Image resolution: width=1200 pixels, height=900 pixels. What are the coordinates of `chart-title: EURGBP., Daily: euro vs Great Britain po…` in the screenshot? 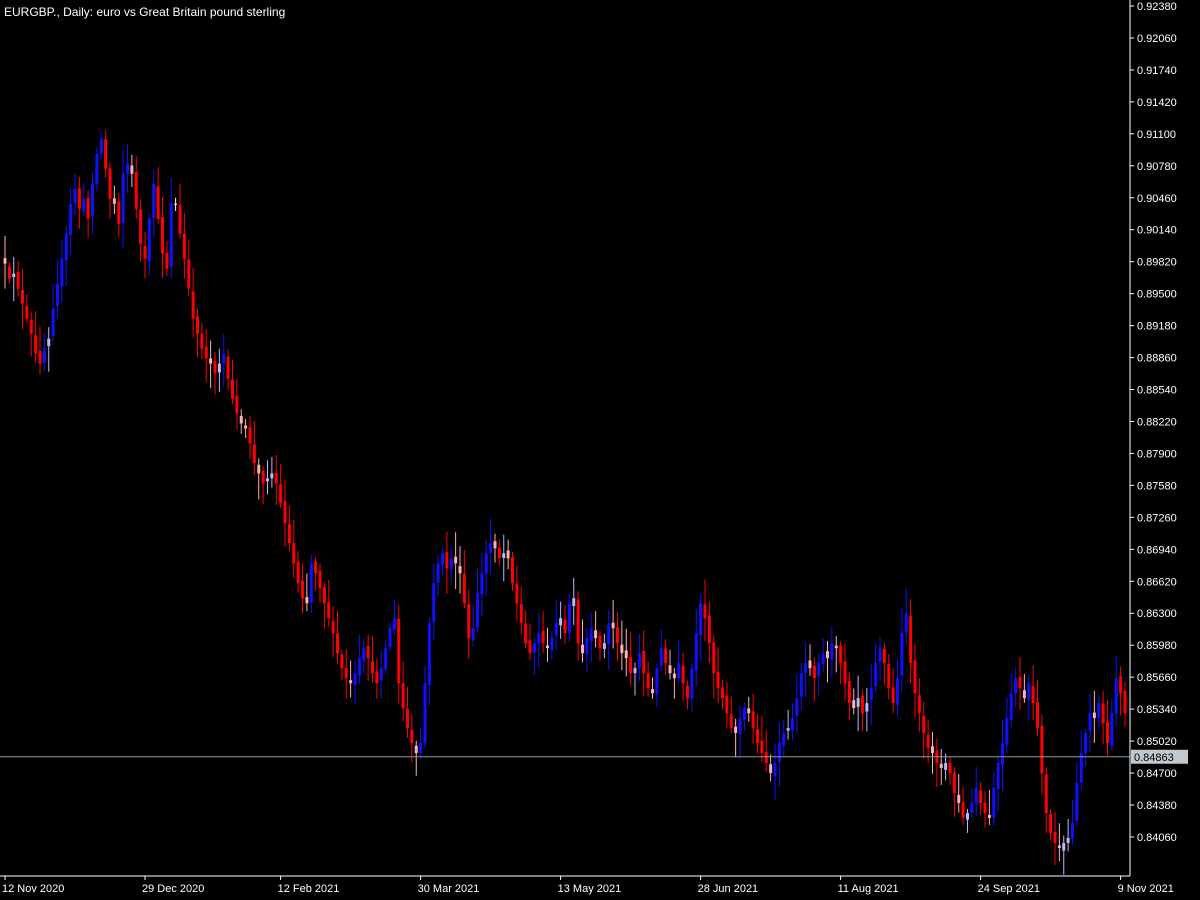 It's located at (144, 12).